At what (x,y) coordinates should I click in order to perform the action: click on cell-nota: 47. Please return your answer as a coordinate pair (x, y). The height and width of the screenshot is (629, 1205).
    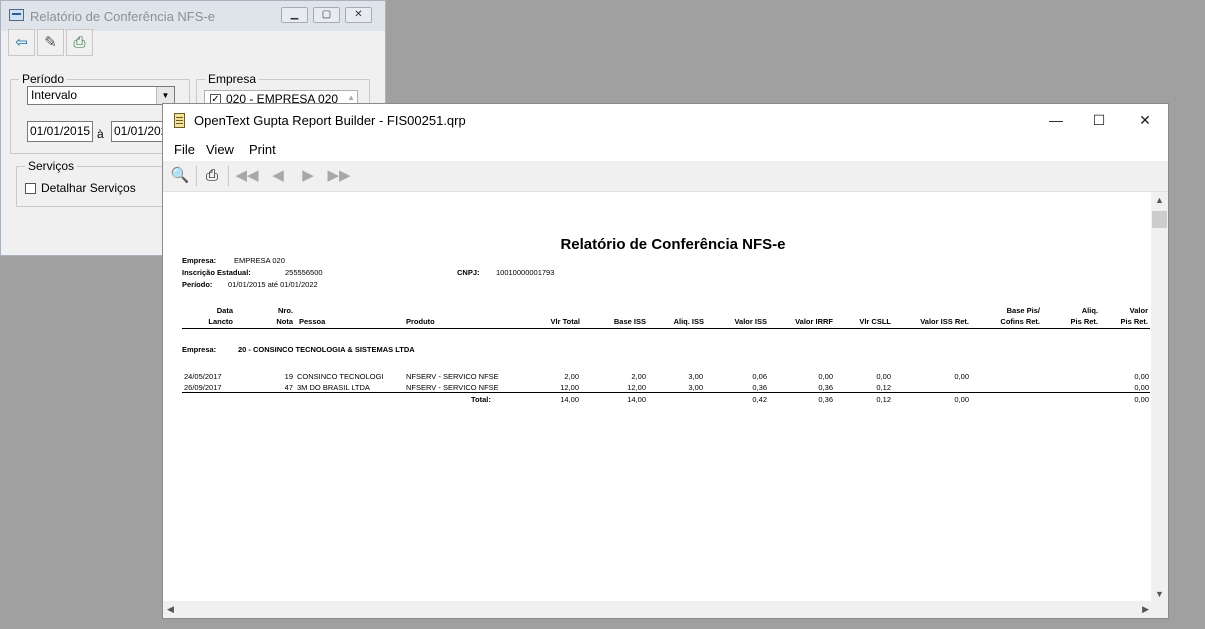
    Looking at the image, I should click on (288, 387).